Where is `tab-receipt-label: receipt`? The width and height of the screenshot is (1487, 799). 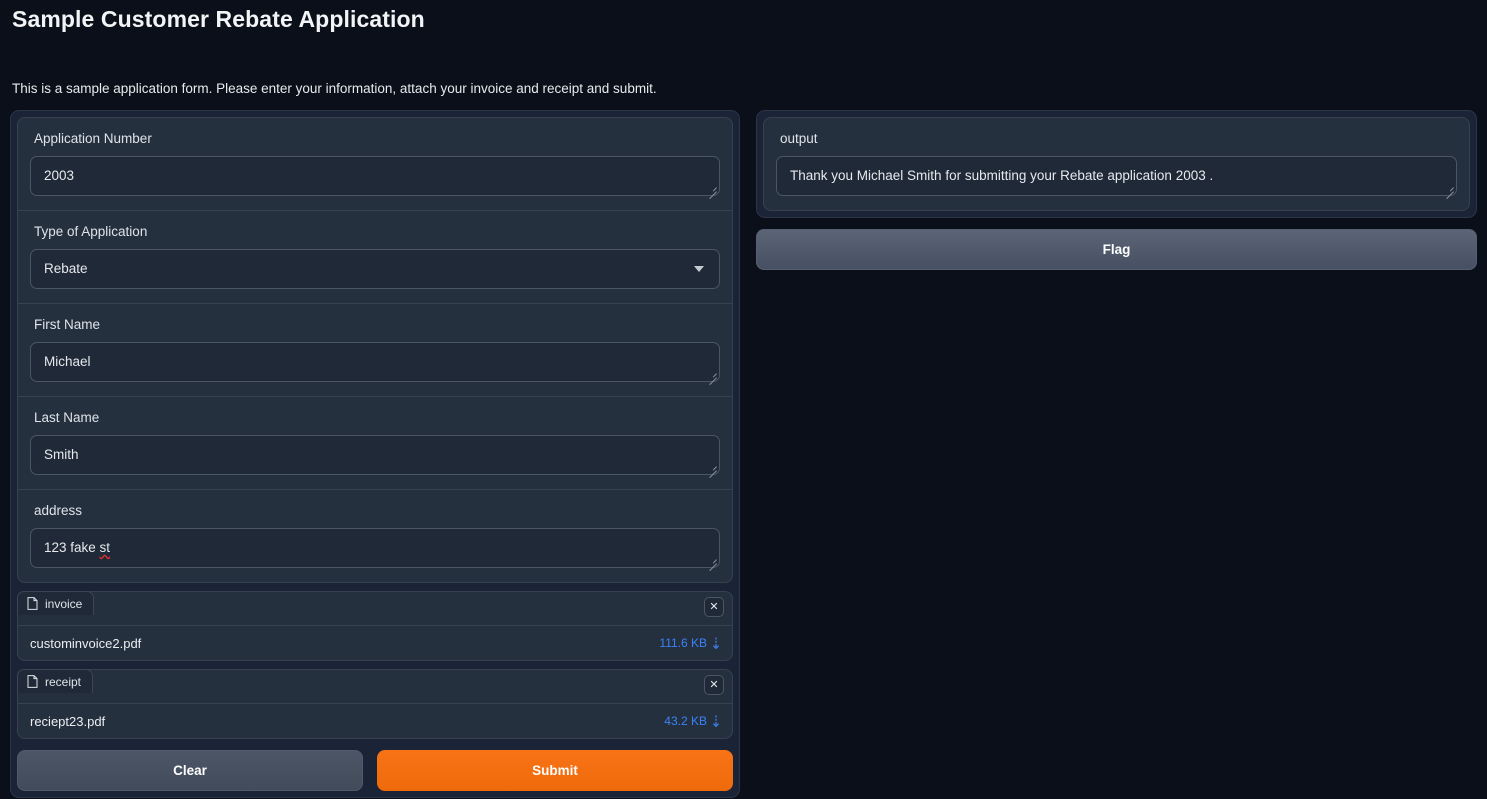 tab-receipt-label: receipt is located at coordinates (63, 681).